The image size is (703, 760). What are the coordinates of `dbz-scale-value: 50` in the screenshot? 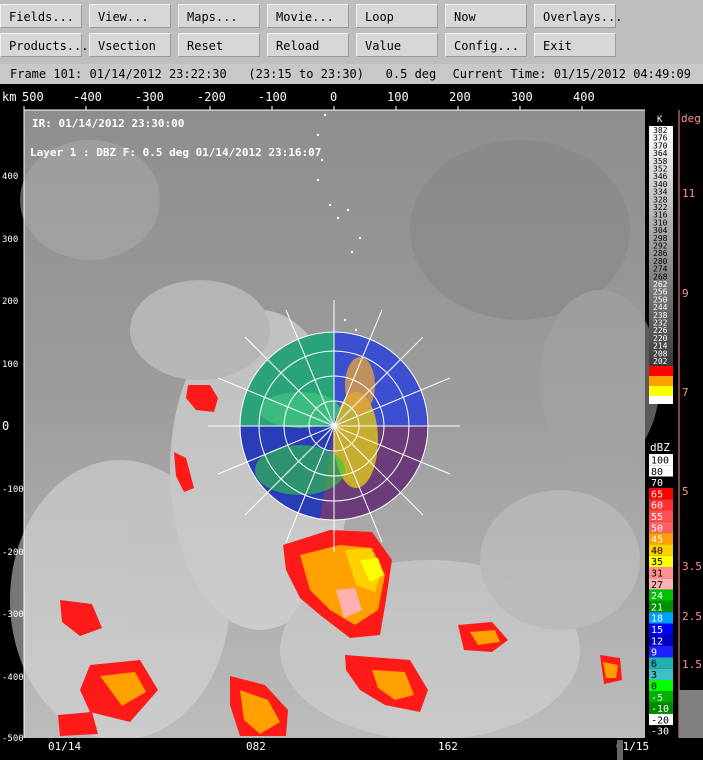 It's located at (657, 528).